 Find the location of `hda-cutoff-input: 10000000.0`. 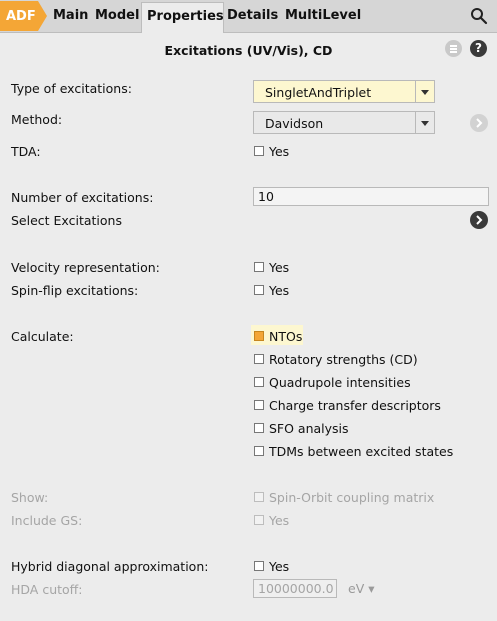

hda-cutoff-input: 10000000.0 is located at coordinates (295, 588).